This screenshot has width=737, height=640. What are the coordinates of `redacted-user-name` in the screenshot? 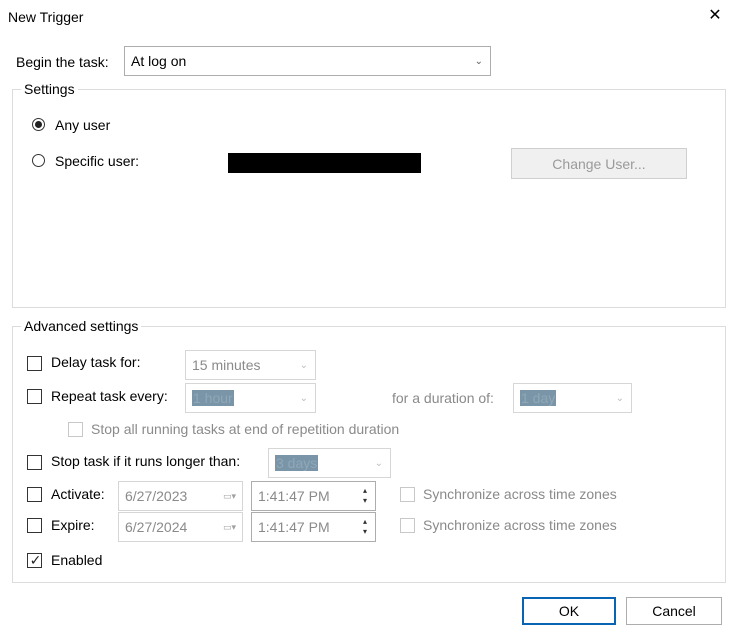 It's located at (324, 163).